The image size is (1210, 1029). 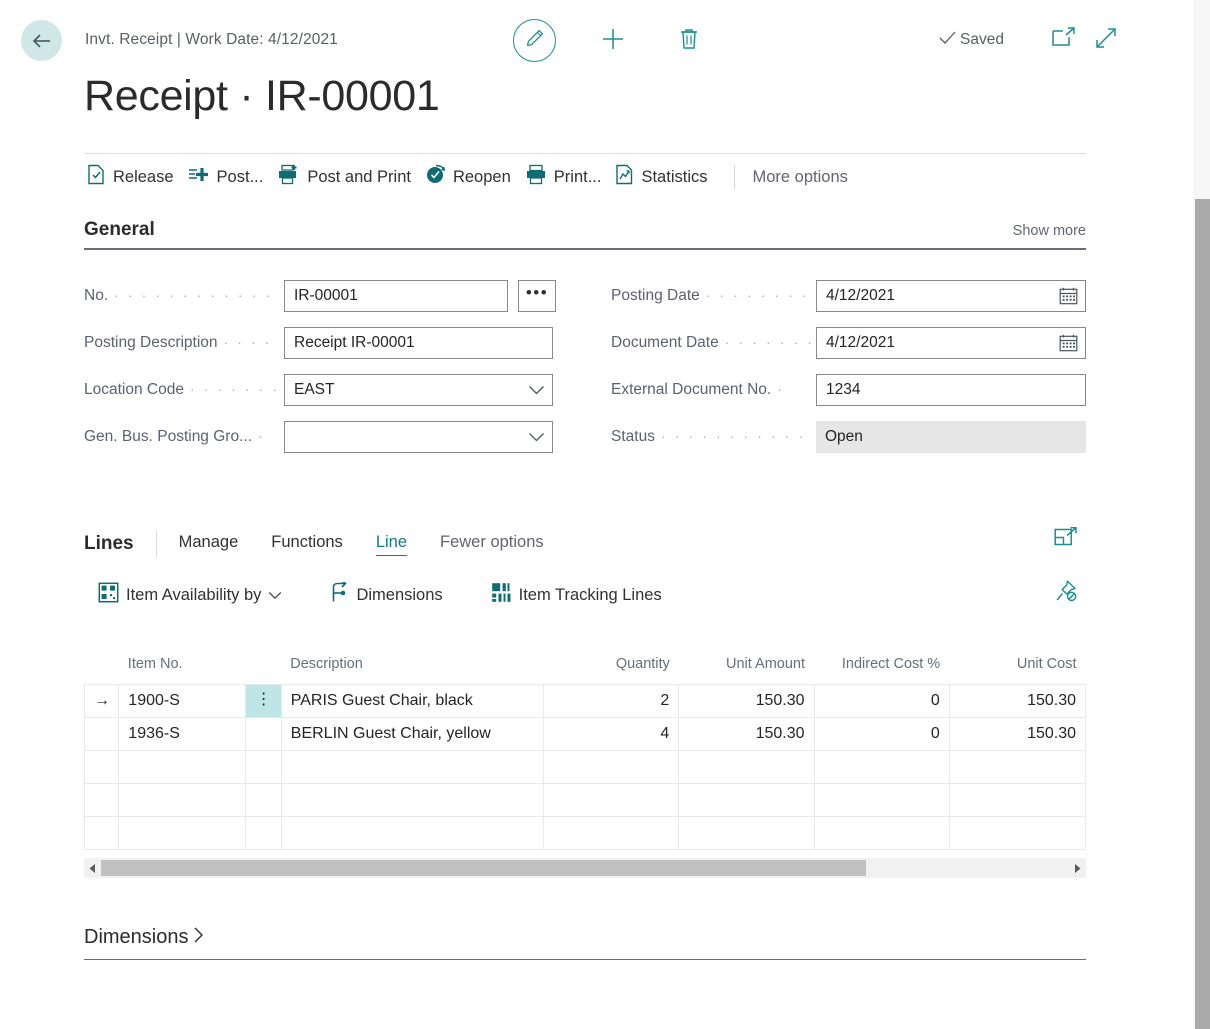 I want to click on scroll-left-button, so click(x=92, y=868).